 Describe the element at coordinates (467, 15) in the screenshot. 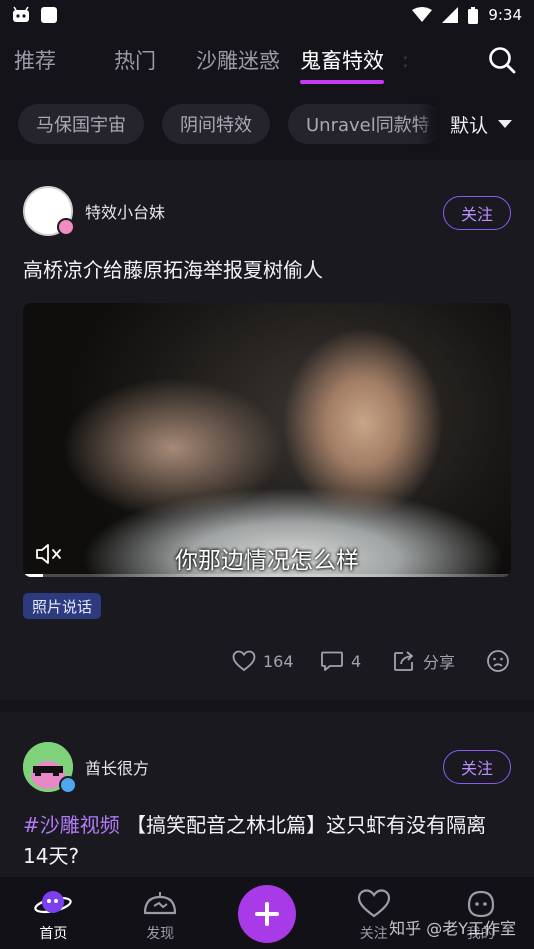

I see `status-right: 9:34` at that location.